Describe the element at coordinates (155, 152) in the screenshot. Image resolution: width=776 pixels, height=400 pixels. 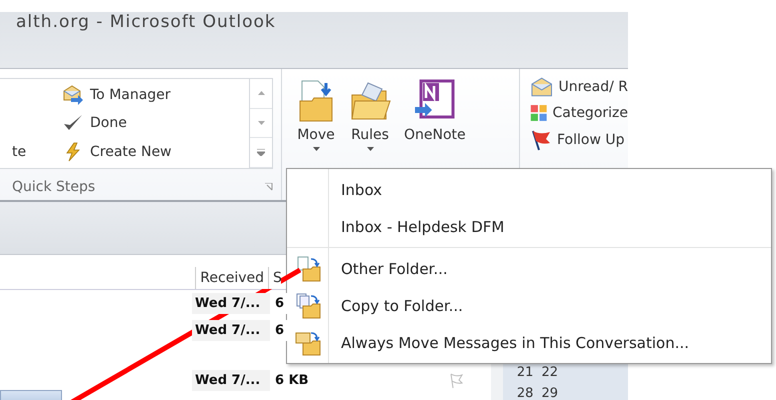
I see `quick-step-item: Create New` at that location.